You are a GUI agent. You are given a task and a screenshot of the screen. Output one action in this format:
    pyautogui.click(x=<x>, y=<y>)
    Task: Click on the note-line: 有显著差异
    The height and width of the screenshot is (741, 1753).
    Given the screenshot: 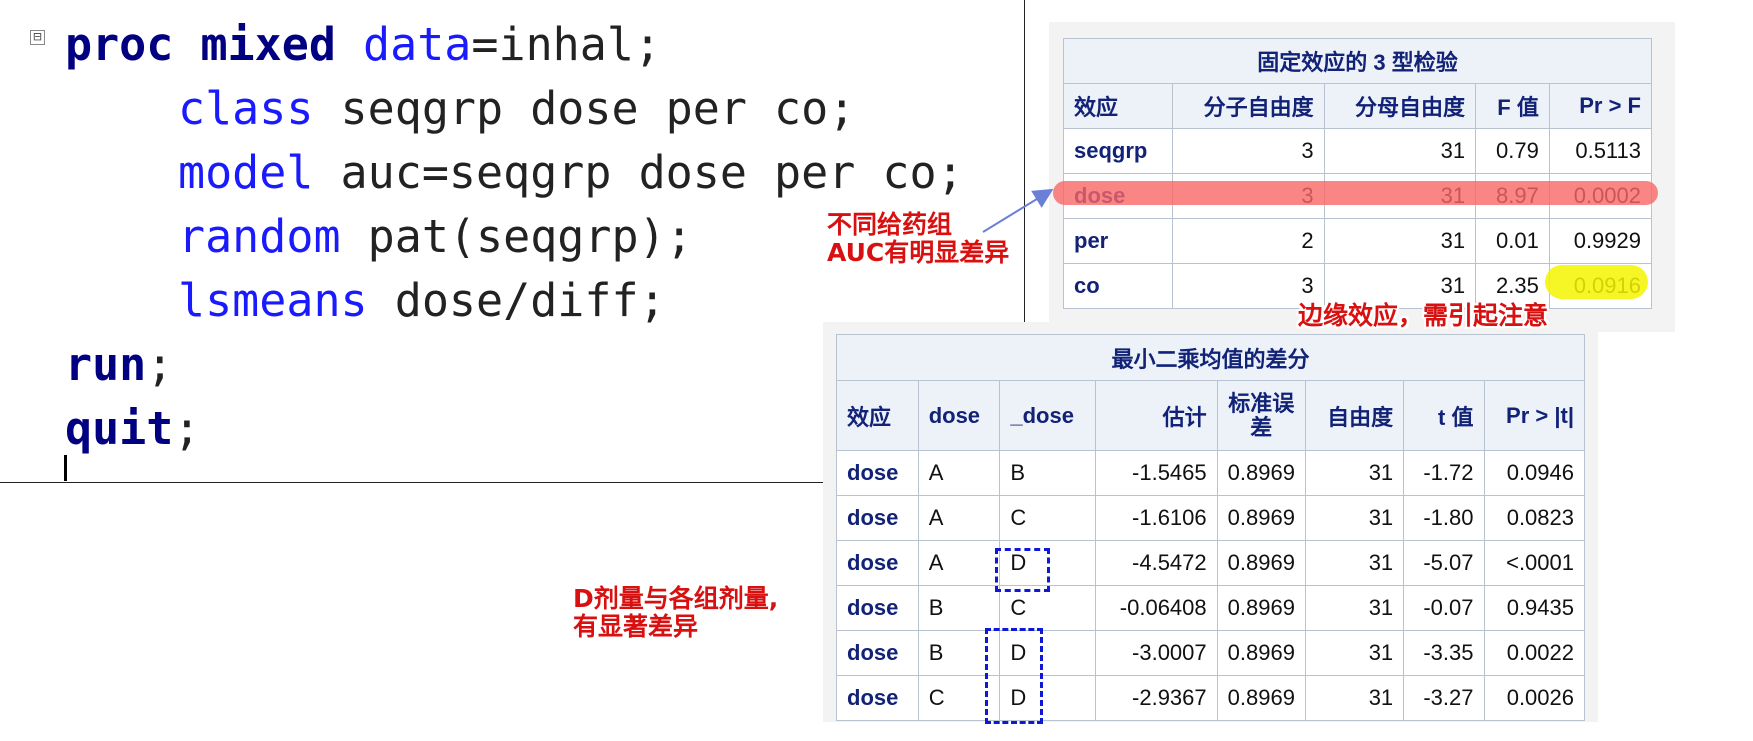 What is the action you would take?
    pyautogui.click(x=636, y=626)
    